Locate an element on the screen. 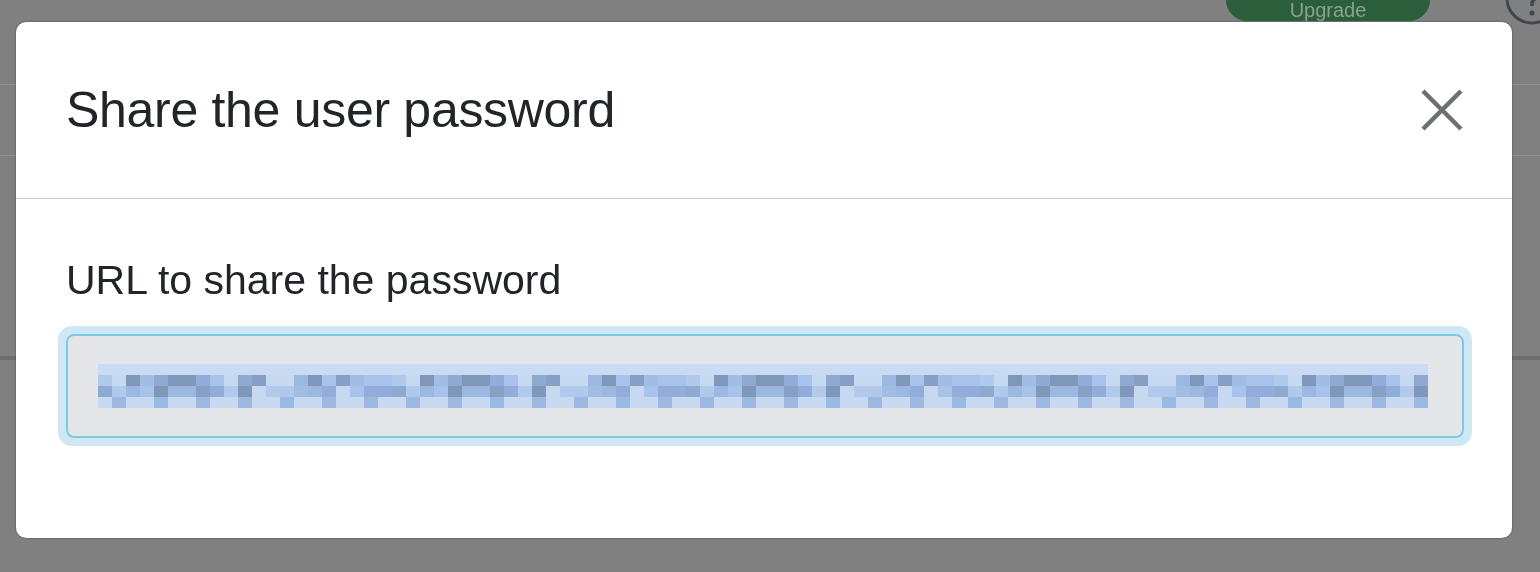 The width and height of the screenshot is (1540, 572). field-label: URL to share the password is located at coordinates (314, 280).